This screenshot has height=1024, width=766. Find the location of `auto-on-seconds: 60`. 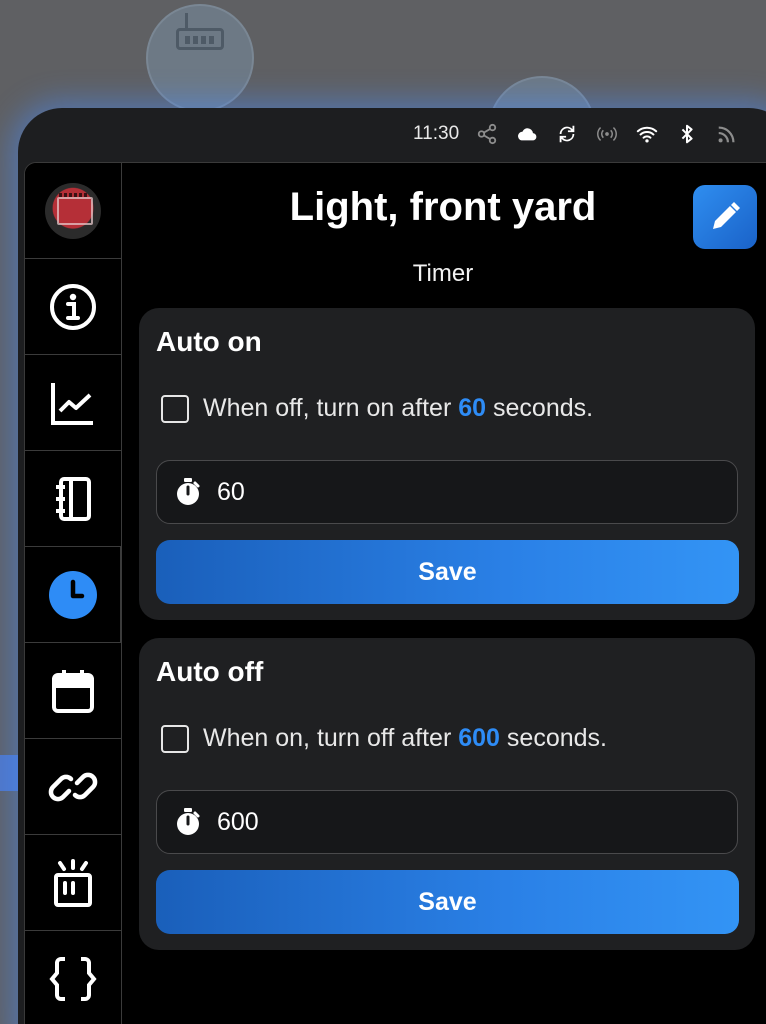

auto-on-seconds: 60 is located at coordinates (472, 408).